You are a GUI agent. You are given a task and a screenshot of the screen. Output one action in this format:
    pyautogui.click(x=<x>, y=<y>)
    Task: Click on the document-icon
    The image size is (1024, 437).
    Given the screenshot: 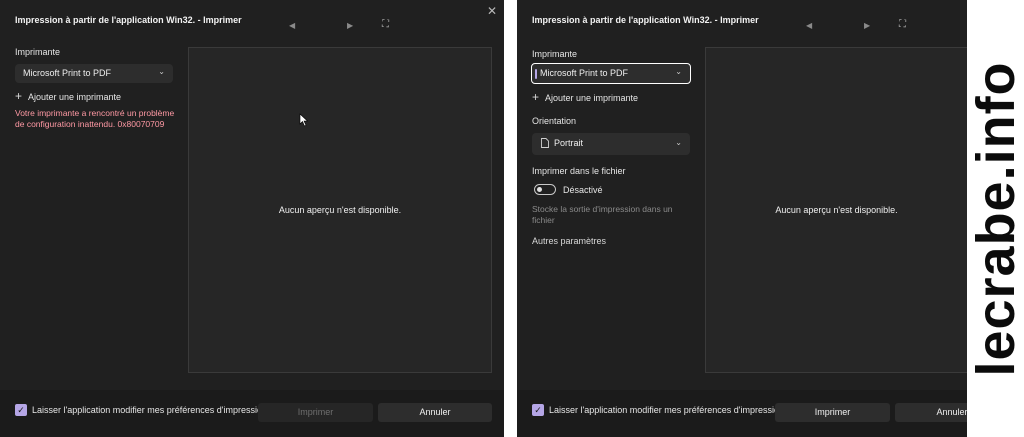 What is the action you would take?
    pyautogui.click(x=545, y=143)
    